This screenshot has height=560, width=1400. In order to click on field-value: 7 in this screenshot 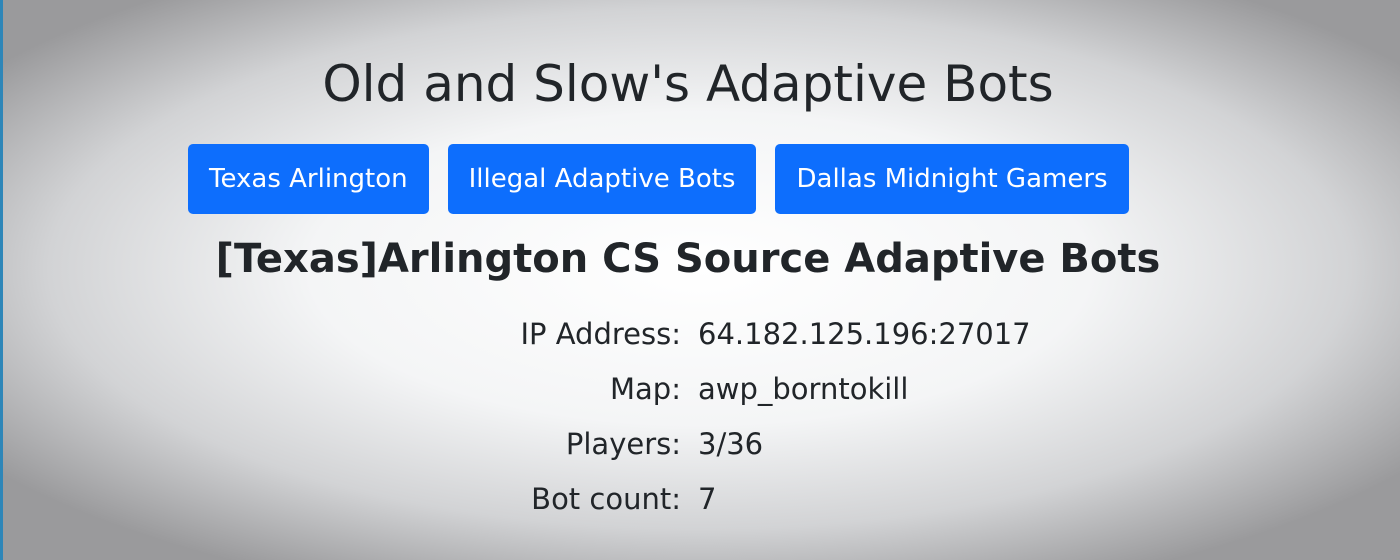, I will do `click(707, 498)`.